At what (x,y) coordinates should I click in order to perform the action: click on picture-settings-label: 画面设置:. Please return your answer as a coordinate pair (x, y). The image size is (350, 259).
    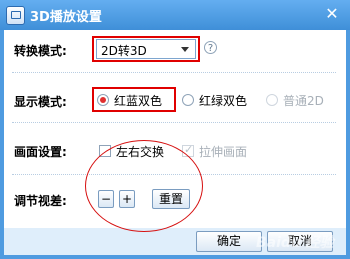
    Looking at the image, I should click on (40, 152).